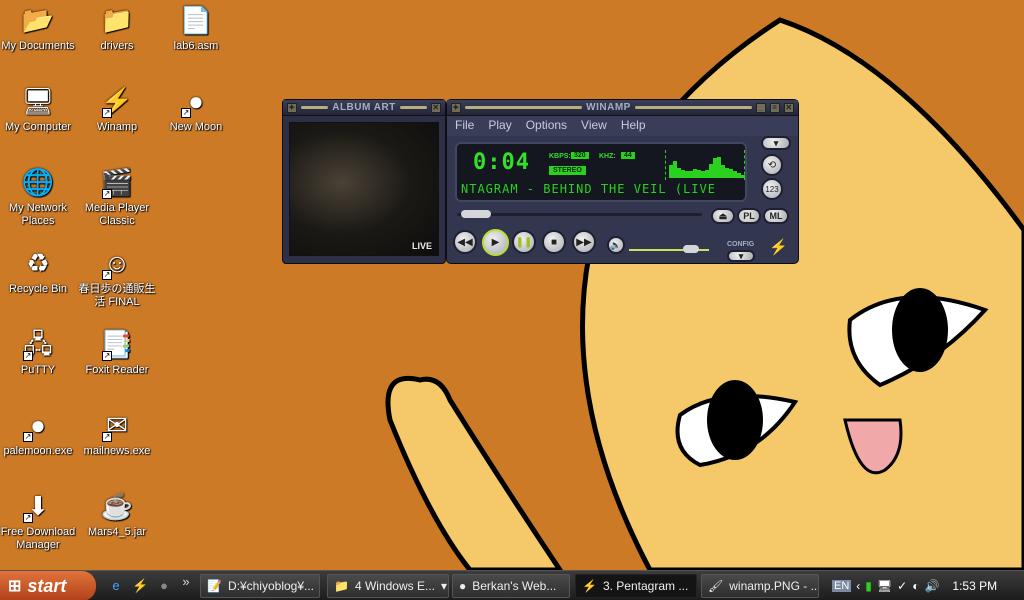  What do you see at coordinates (38, 538) in the screenshot?
I see `desktop-icon-label: Free Download Manager` at bounding box center [38, 538].